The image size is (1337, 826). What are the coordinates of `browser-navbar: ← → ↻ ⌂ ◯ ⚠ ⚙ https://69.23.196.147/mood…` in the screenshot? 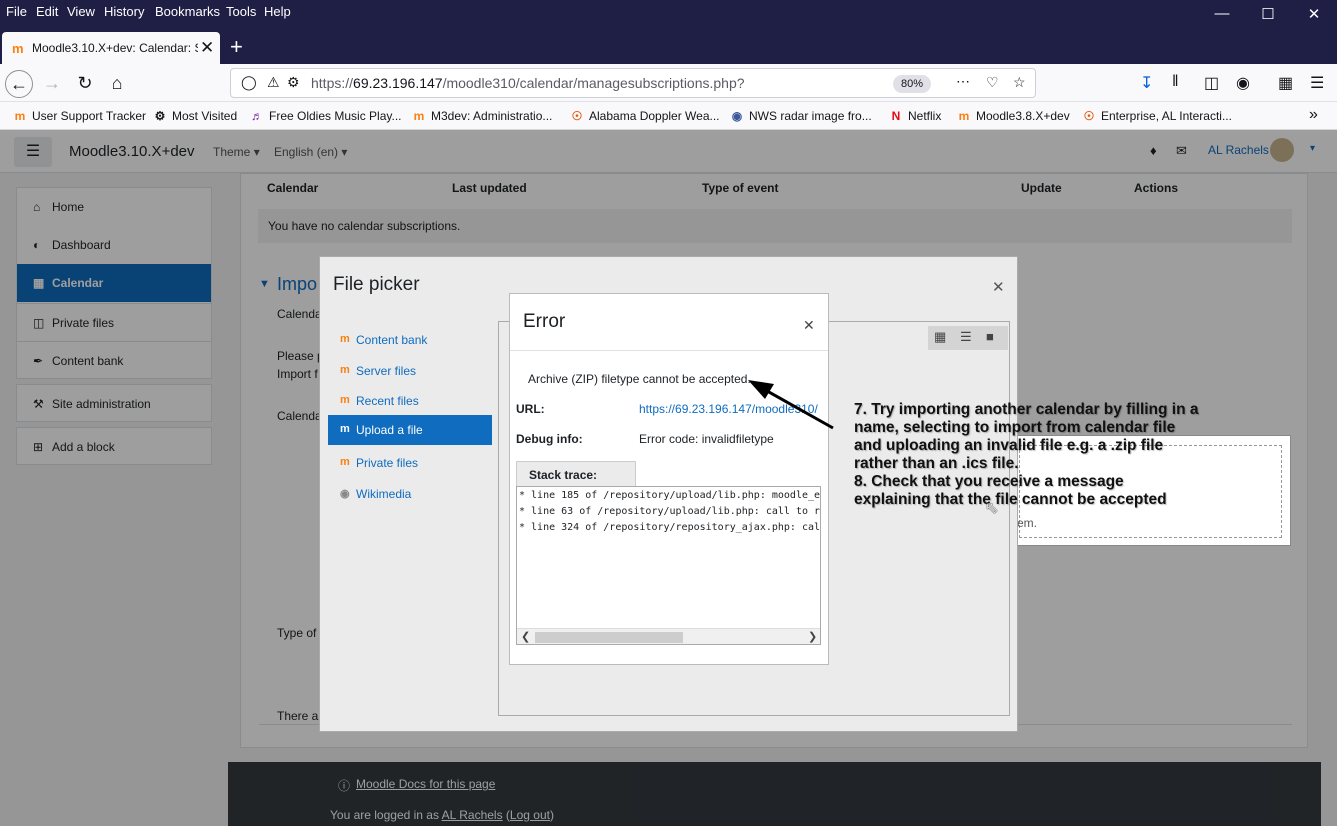 It's located at (668, 83).